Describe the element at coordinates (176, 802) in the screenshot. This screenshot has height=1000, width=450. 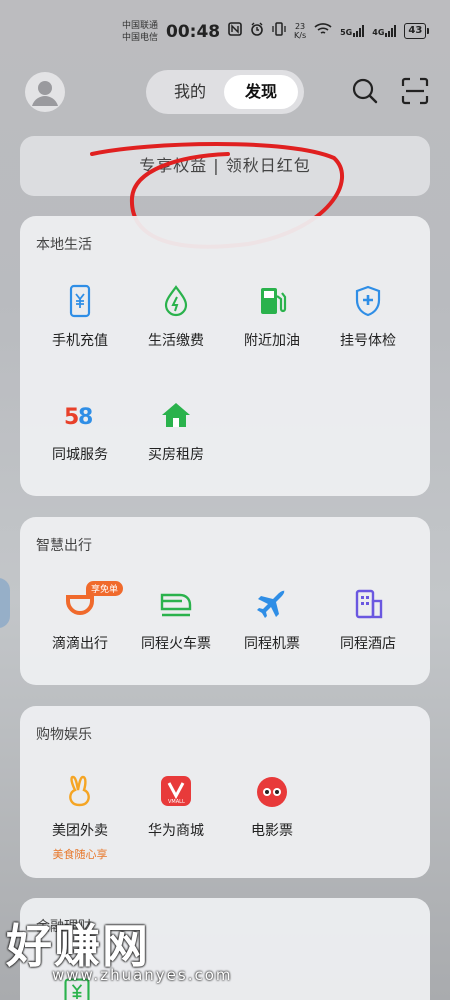
I see `svg-text: VMALL` at that location.